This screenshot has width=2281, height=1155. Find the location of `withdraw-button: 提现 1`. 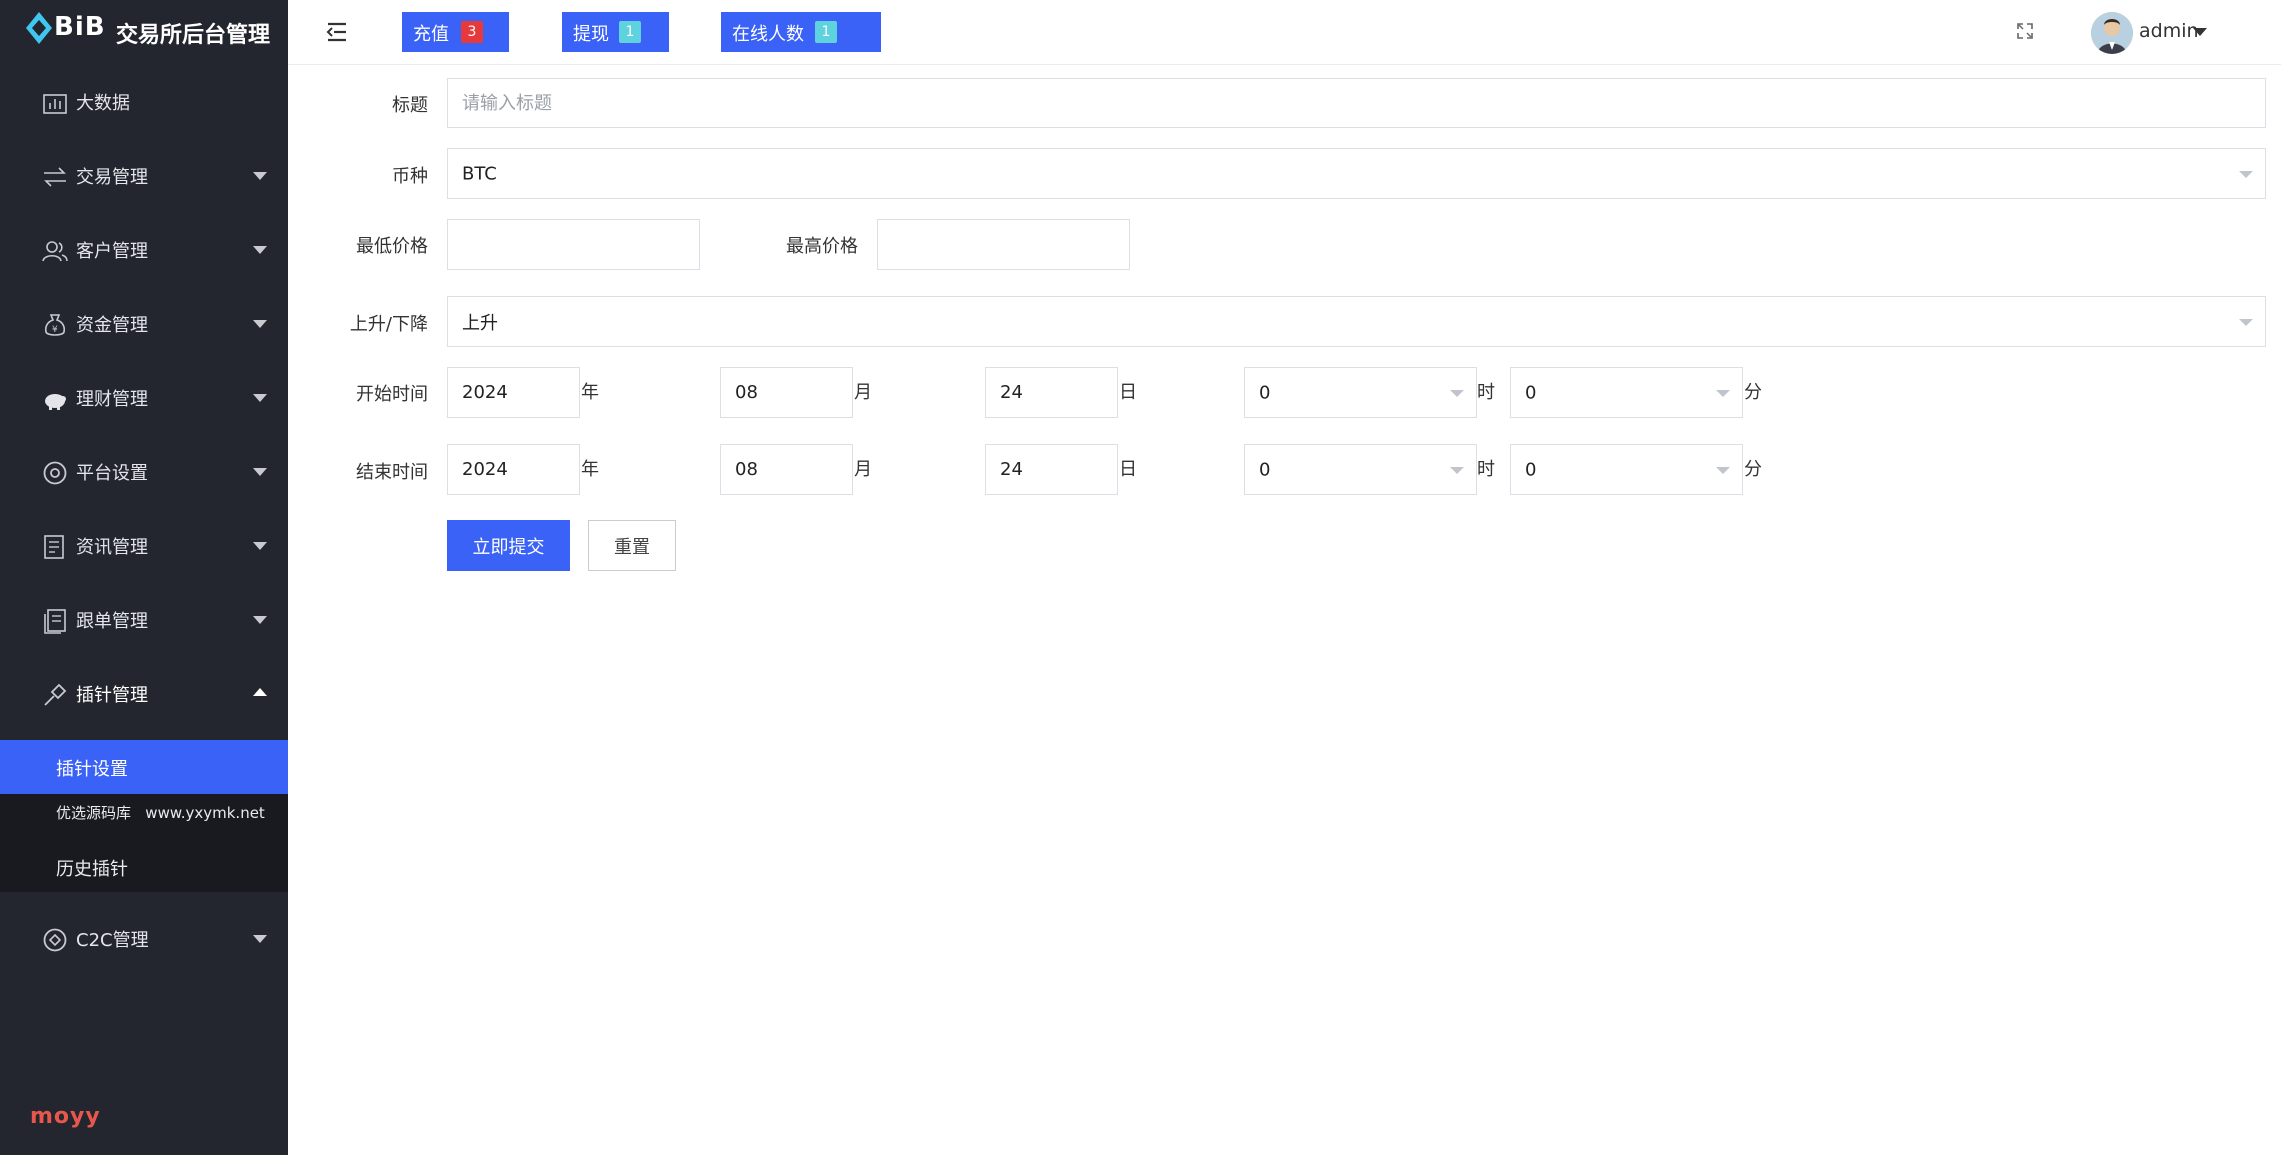

withdraw-button: 提现 1 is located at coordinates (615, 32).